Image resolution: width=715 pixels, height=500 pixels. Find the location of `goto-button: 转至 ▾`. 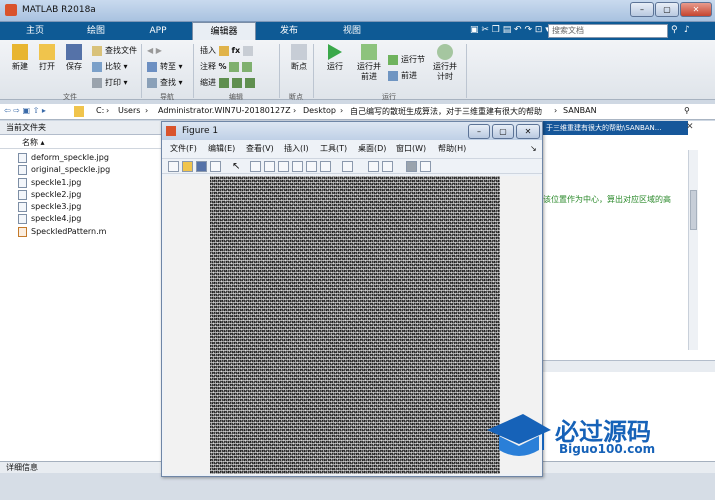

goto-button: 转至 ▾ is located at coordinates (165, 67).